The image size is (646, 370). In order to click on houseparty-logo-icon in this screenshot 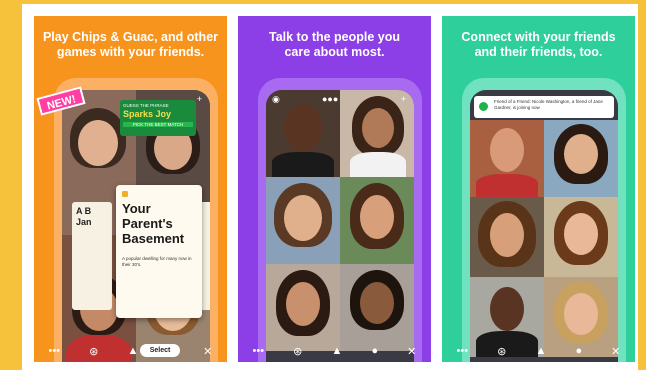, I will do `click(483, 106)`.